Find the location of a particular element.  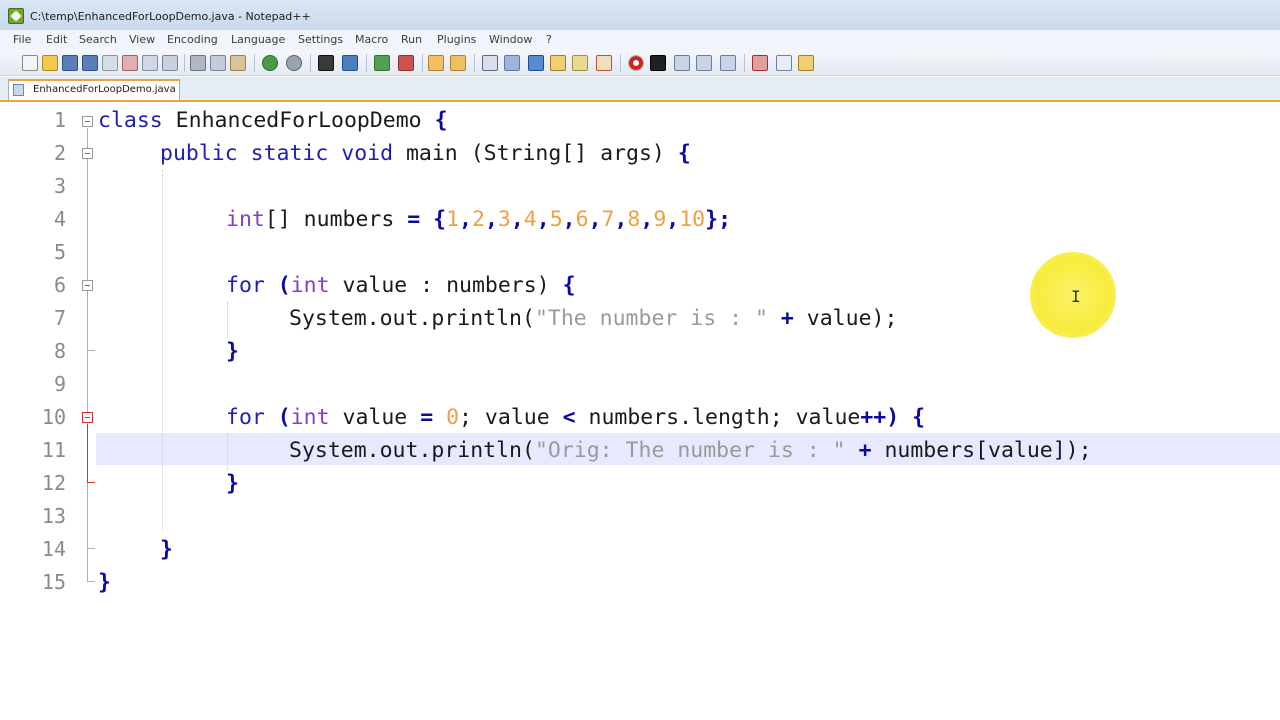

code-line-14: } is located at coordinates (166, 549).